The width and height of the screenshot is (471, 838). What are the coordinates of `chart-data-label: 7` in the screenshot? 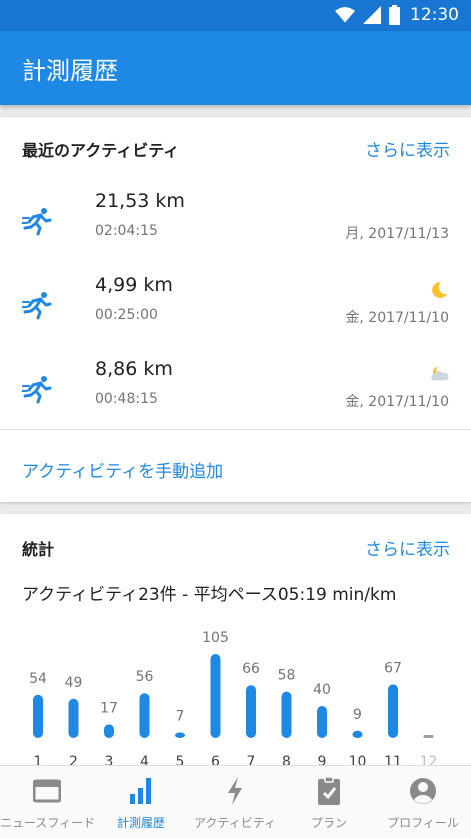 It's located at (180, 716).